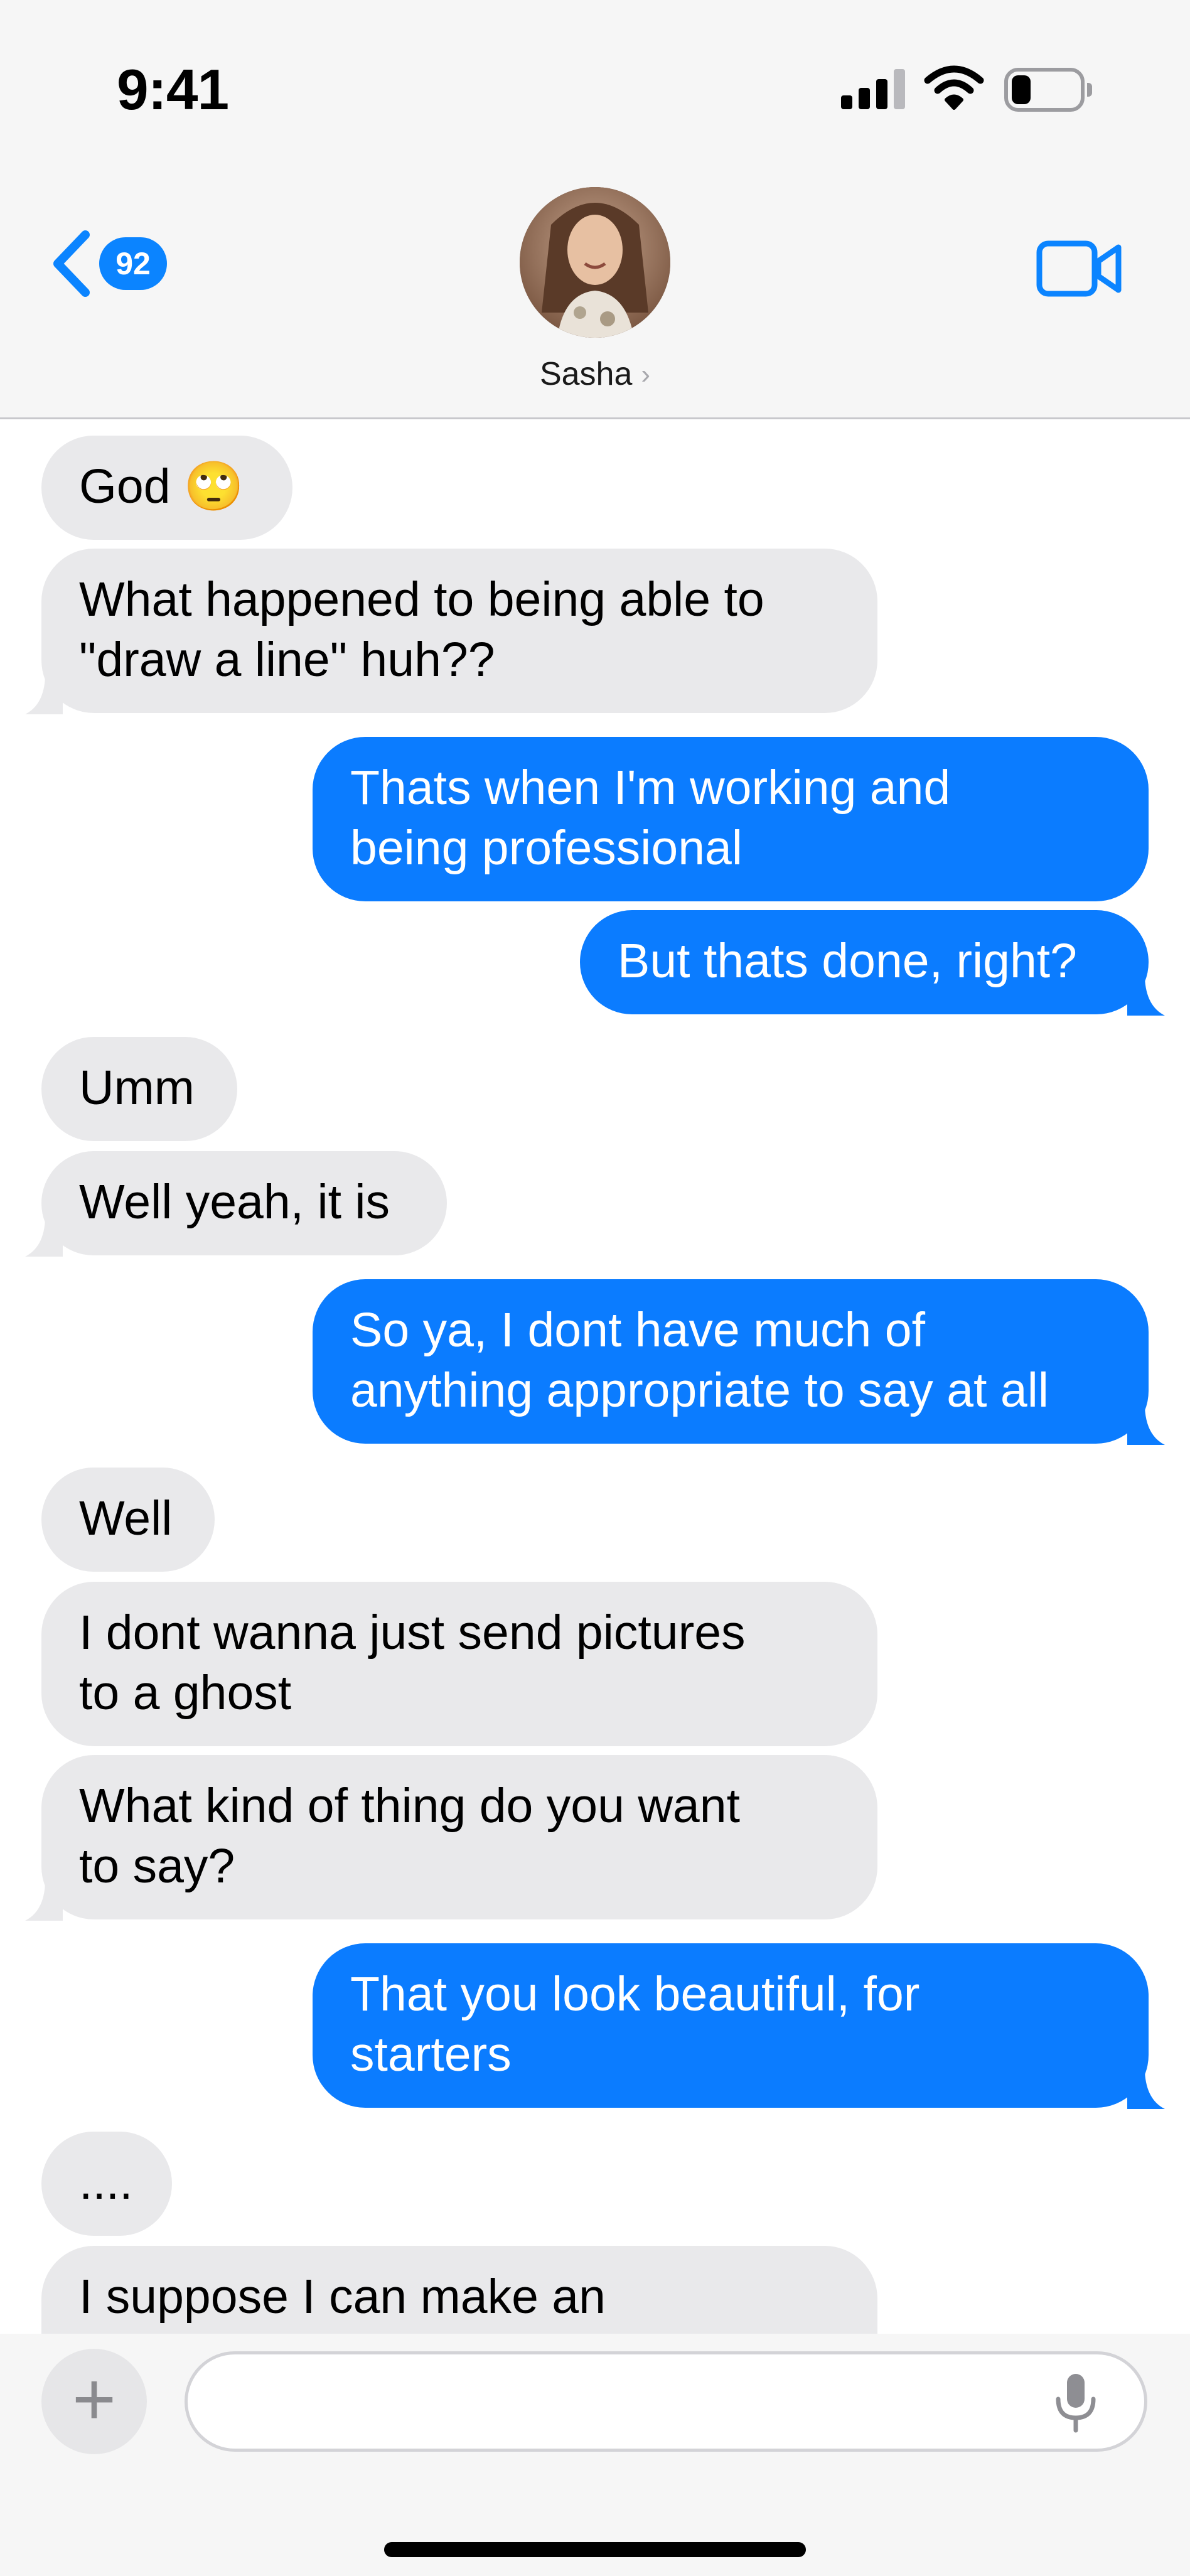 The image size is (1190, 2576). I want to click on microphone-icon, so click(1076, 2402).